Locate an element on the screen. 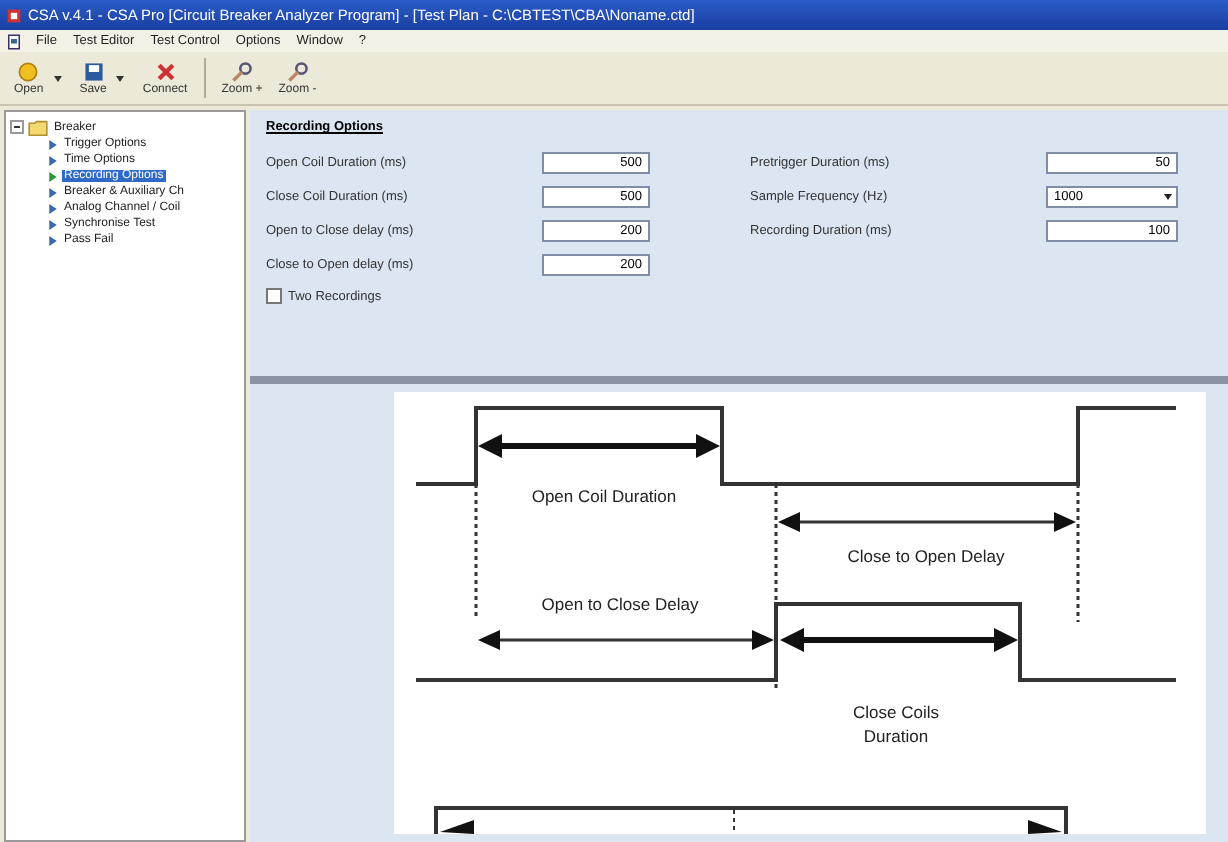 Image resolution: width=1228 pixels, height=842 pixels. circle-icon is located at coordinates (28, 72).